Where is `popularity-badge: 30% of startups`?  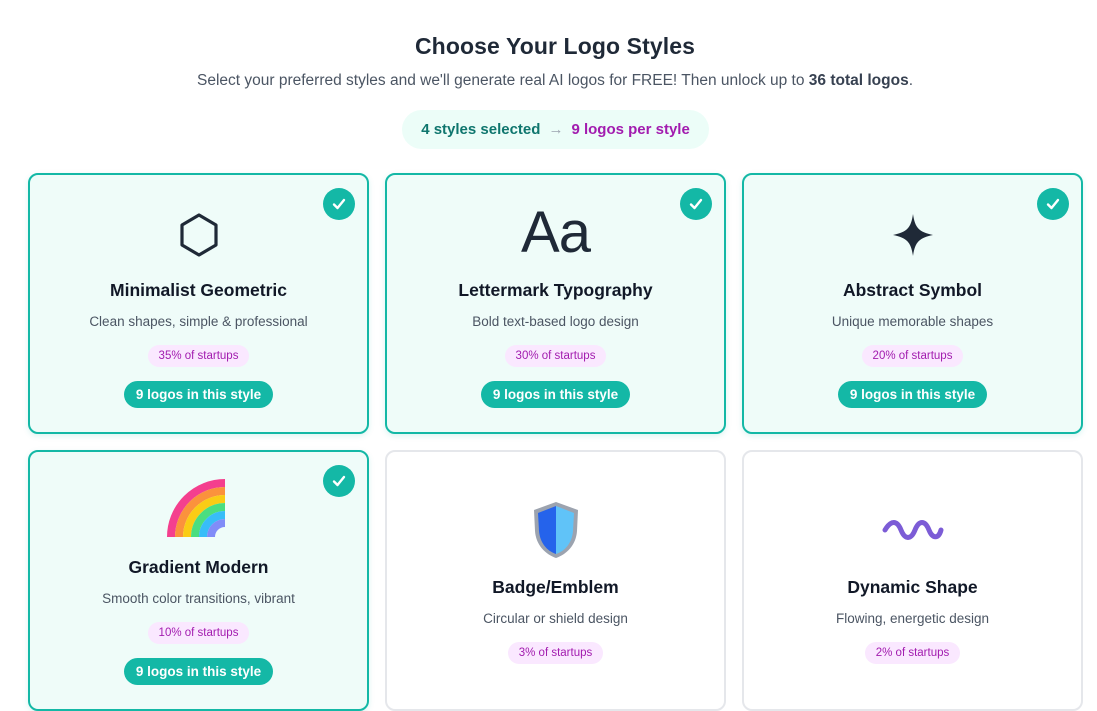
popularity-badge: 30% of startups is located at coordinates (555, 356).